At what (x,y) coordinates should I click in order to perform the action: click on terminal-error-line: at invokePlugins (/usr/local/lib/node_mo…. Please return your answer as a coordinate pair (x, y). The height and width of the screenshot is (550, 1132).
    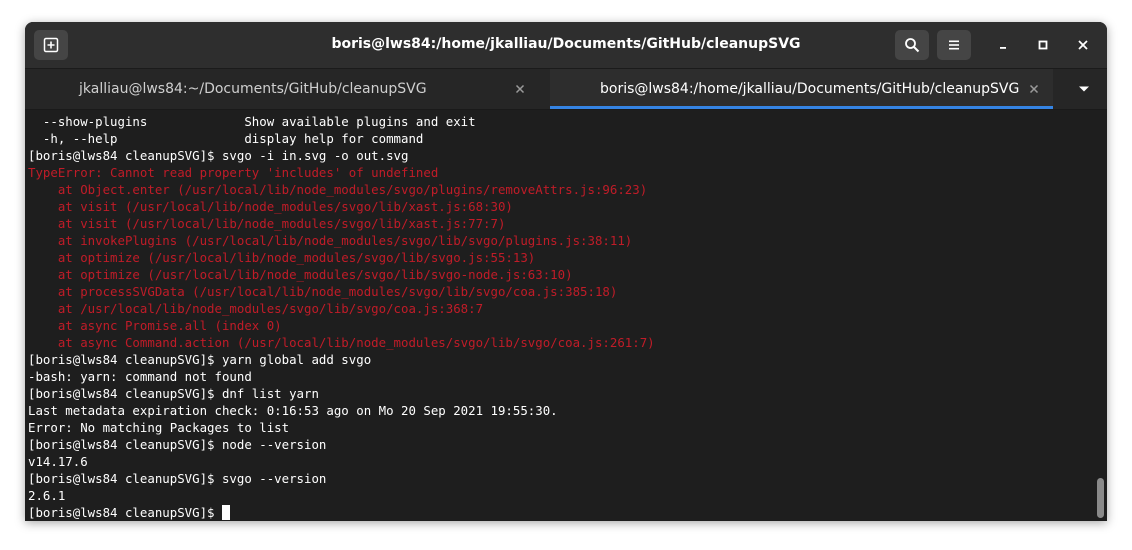
    Looking at the image, I should click on (330, 240).